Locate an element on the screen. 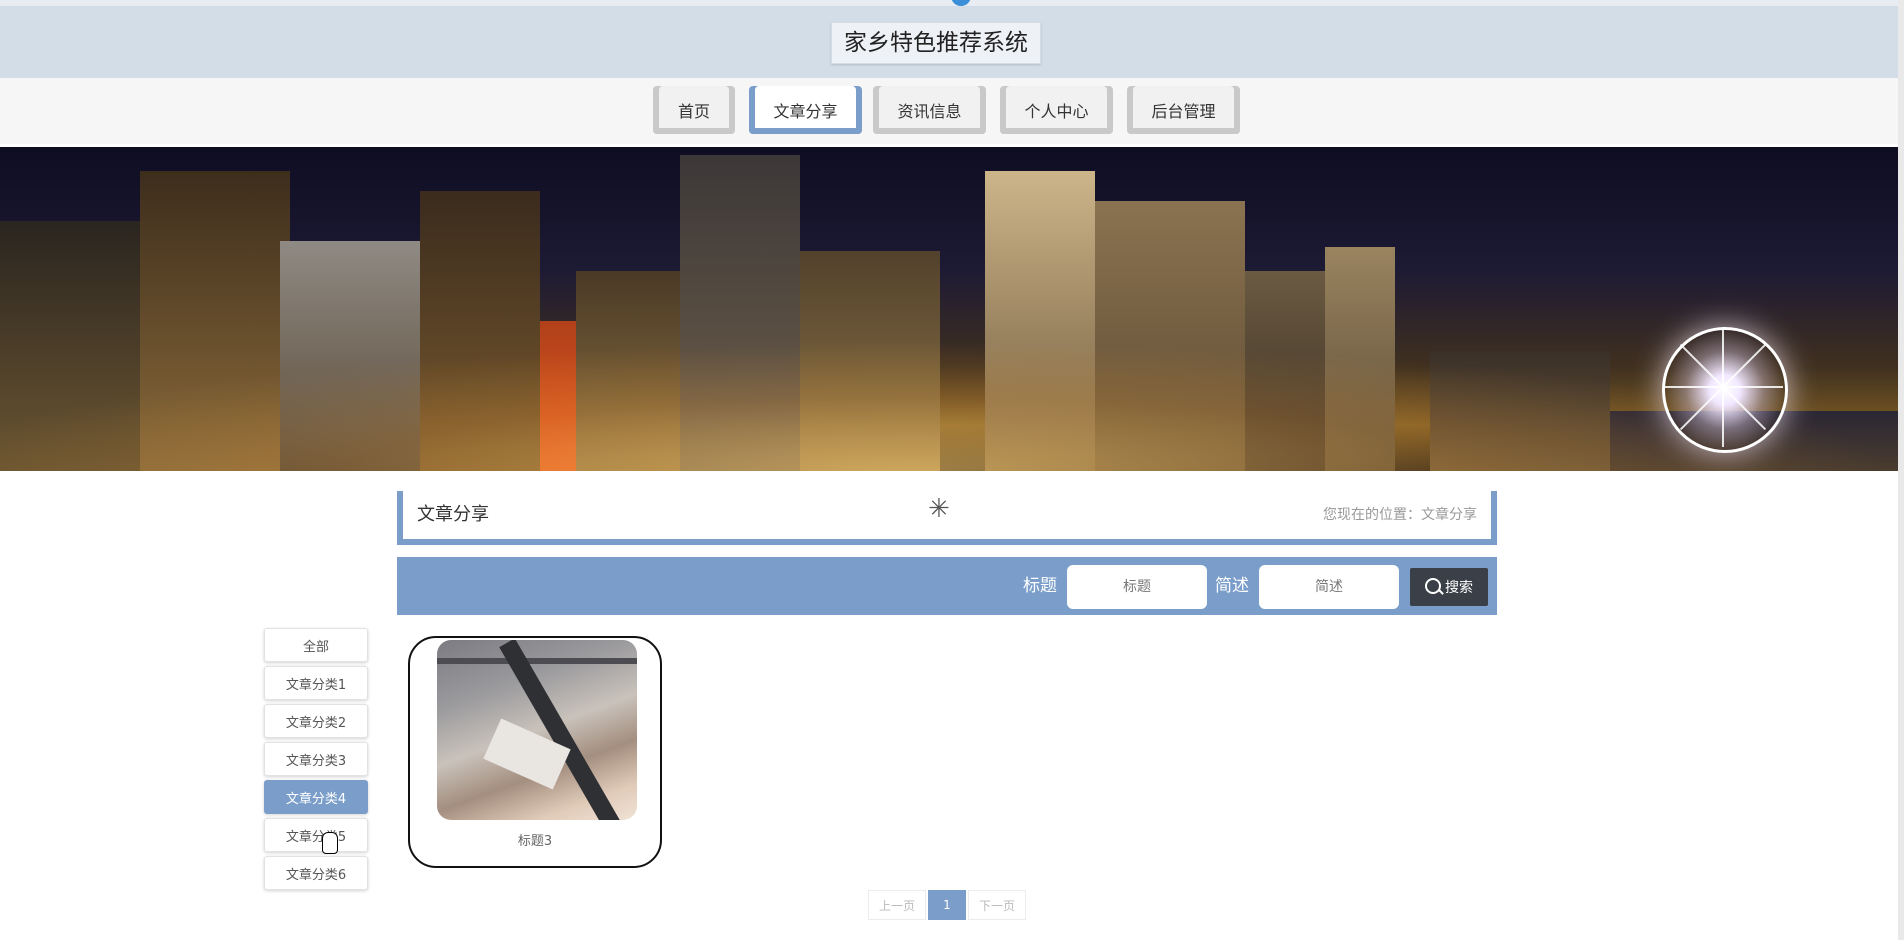  section-title: 文章分享 is located at coordinates (453, 514).